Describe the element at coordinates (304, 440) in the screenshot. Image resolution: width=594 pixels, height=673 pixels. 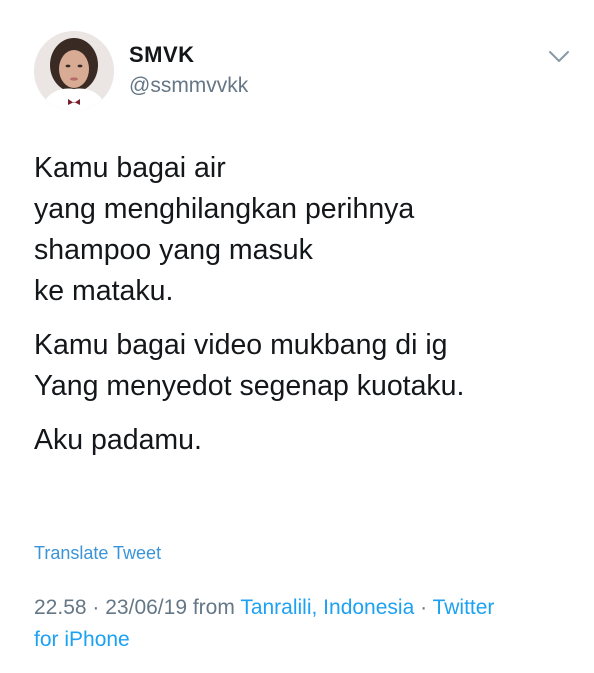
I see `tweet-paragraph: Aku padamu.` at that location.